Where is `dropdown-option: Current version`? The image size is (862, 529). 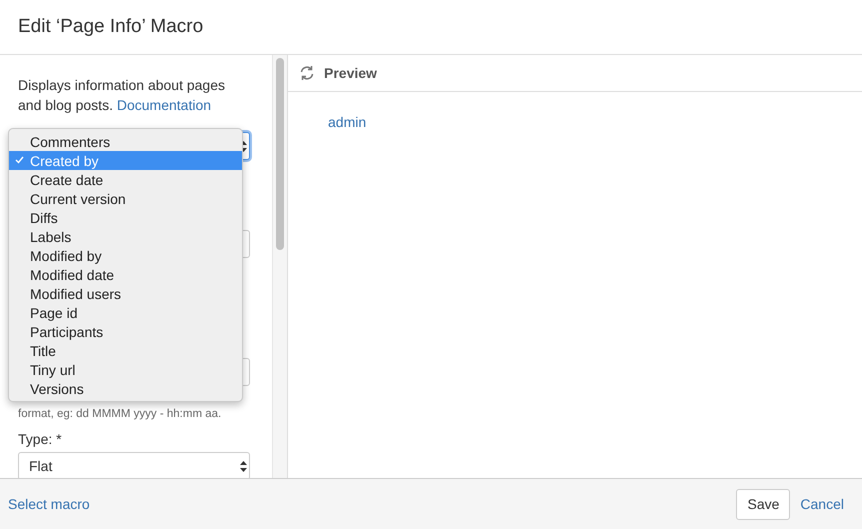 dropdown-option: Current version is located at coordinates (125, 198).